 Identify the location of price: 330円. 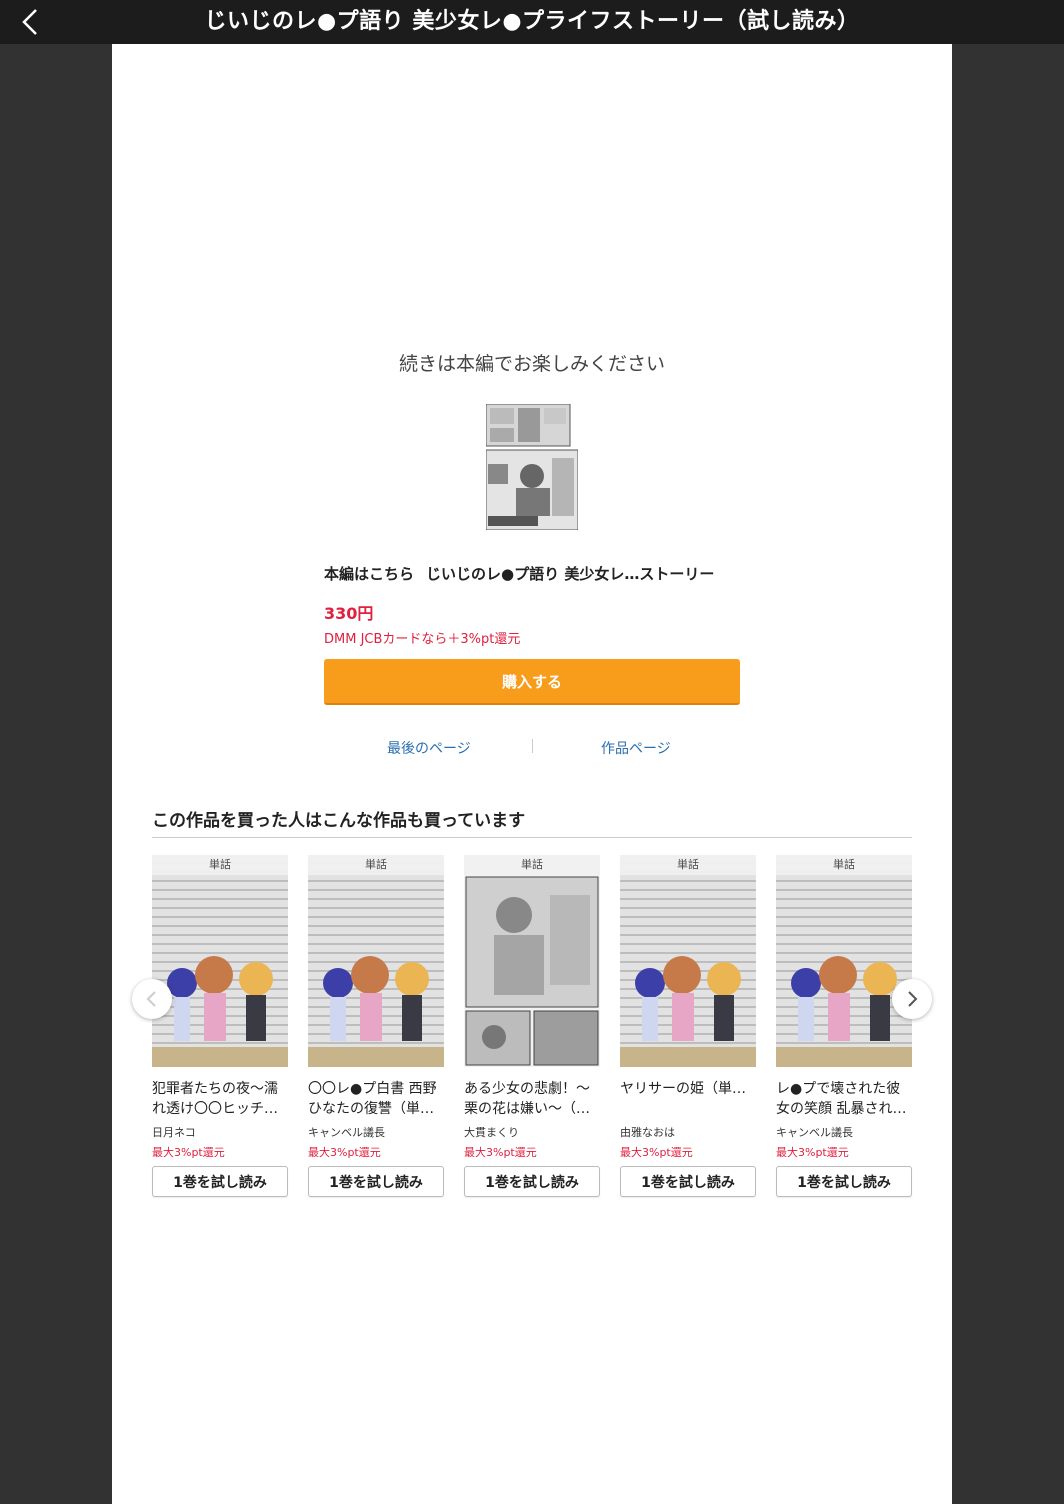
(349, 613).